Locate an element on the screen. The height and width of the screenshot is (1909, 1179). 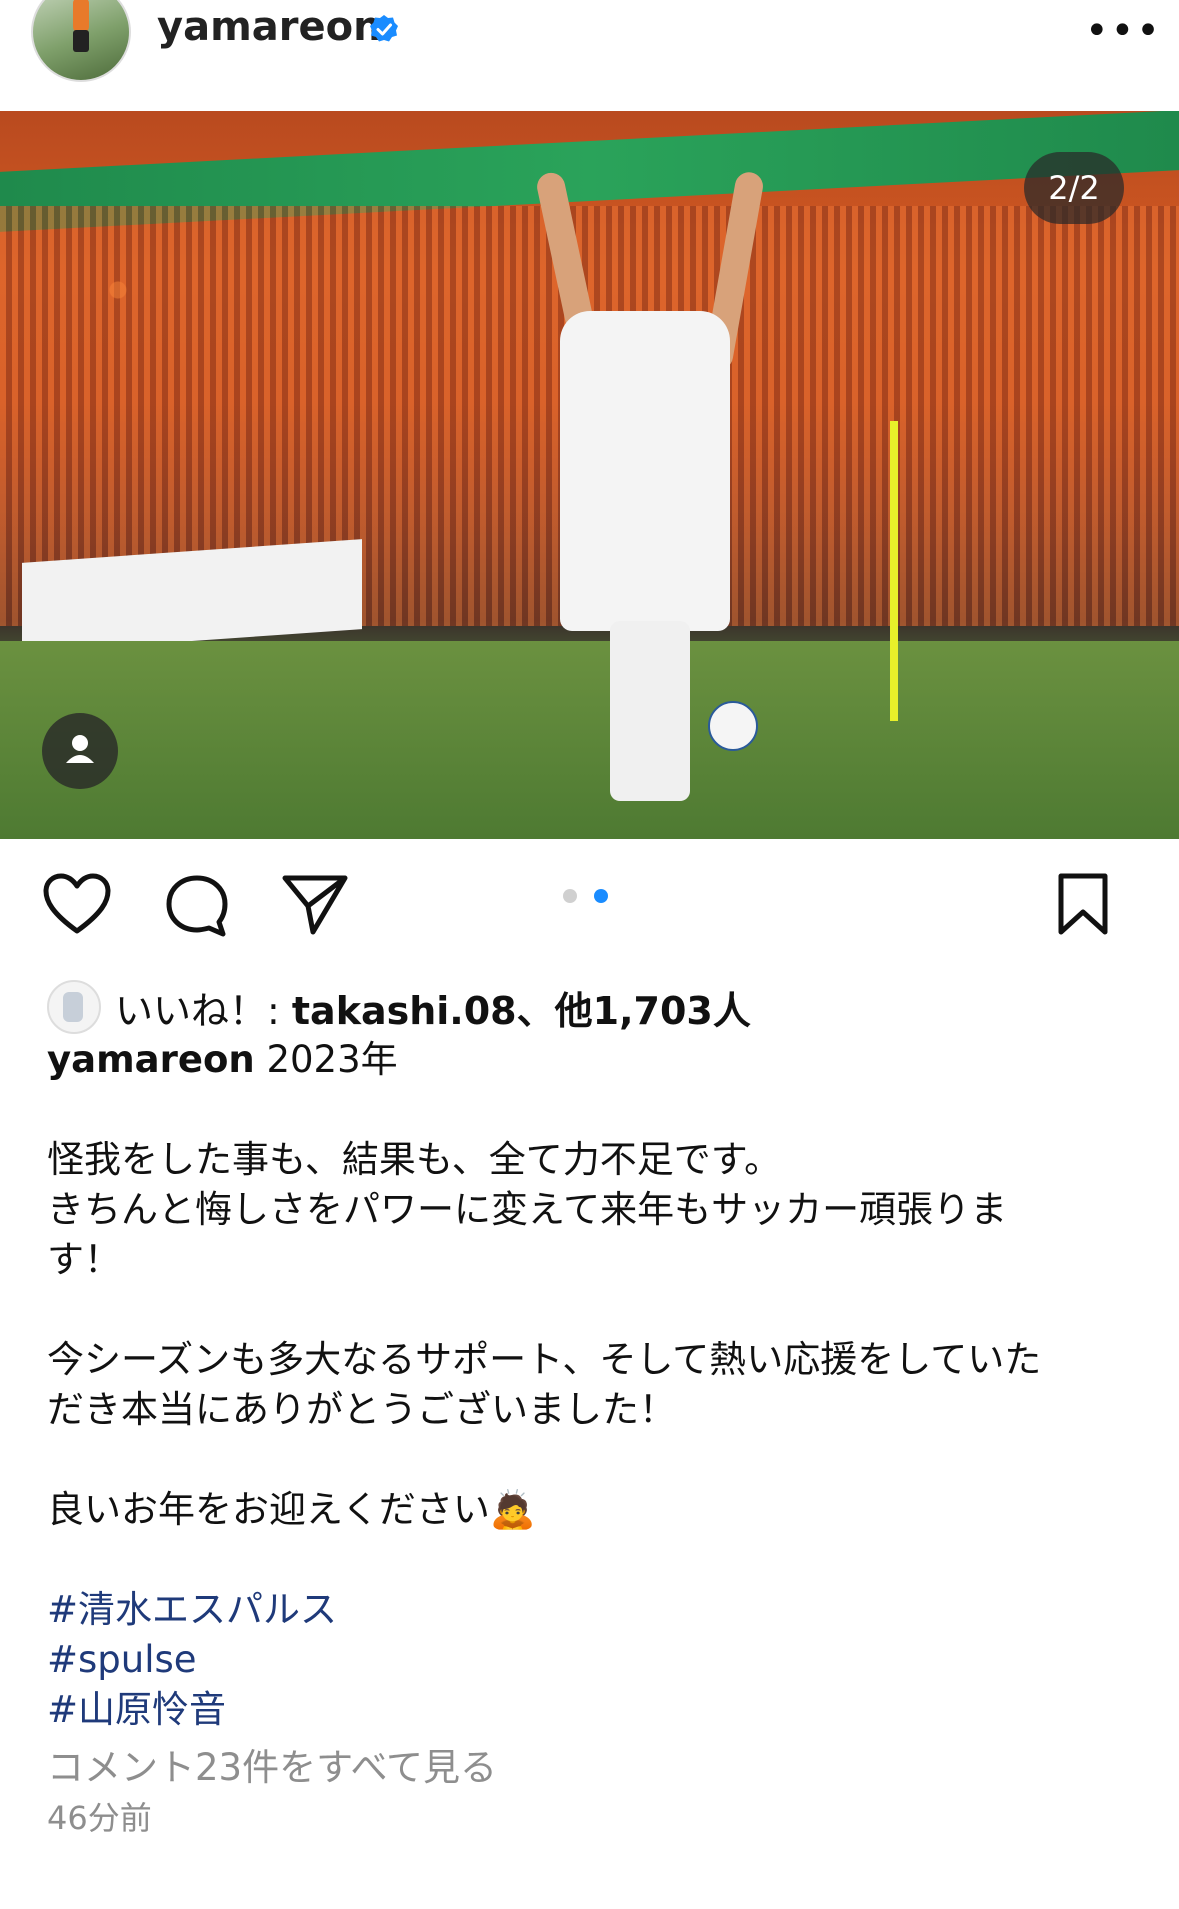
caption-line: きちんと悔しさをパワーに変えて来年もサッカー頑張りま is located at coordinates (527, 1209).